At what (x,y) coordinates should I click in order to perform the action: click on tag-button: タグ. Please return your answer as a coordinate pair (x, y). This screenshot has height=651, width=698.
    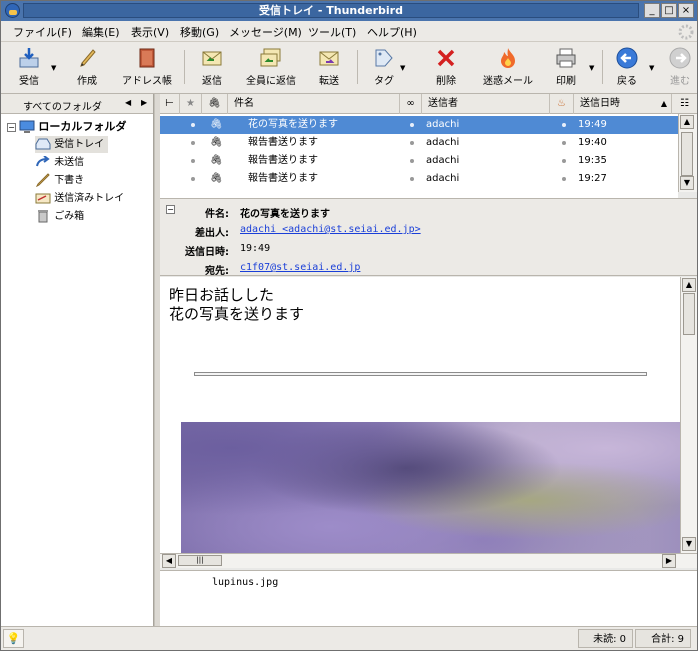
    Looking at the image, I should click on (384, 68).